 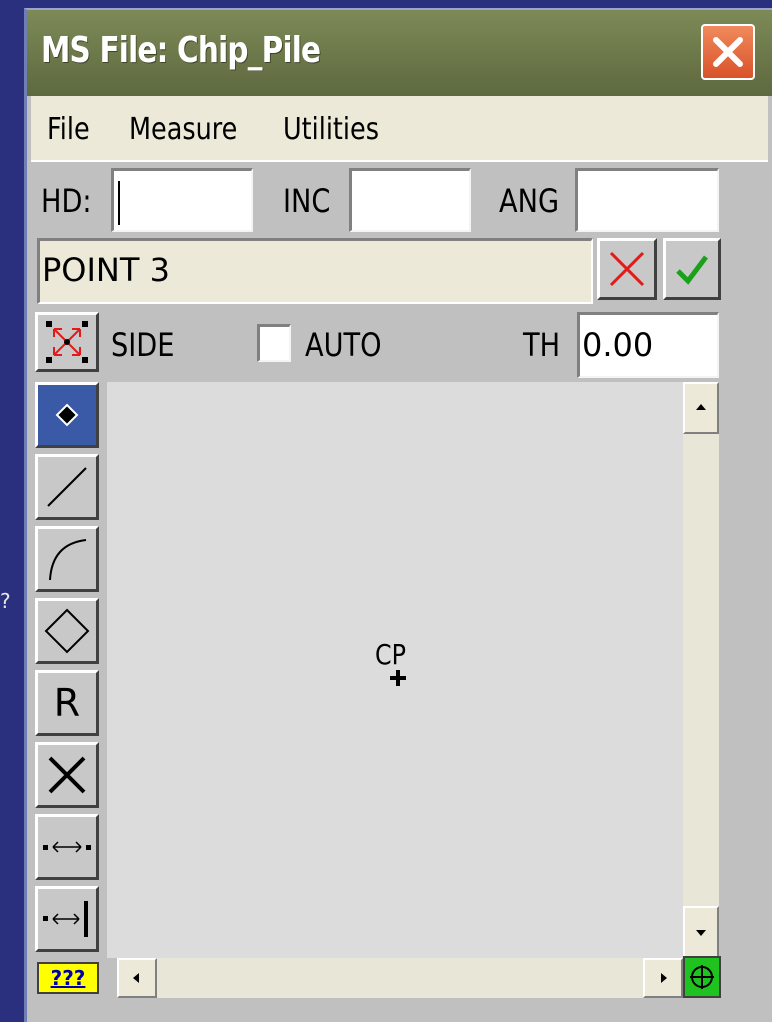 I want to click on arc-tool-icon, so click(x=68, y=560).